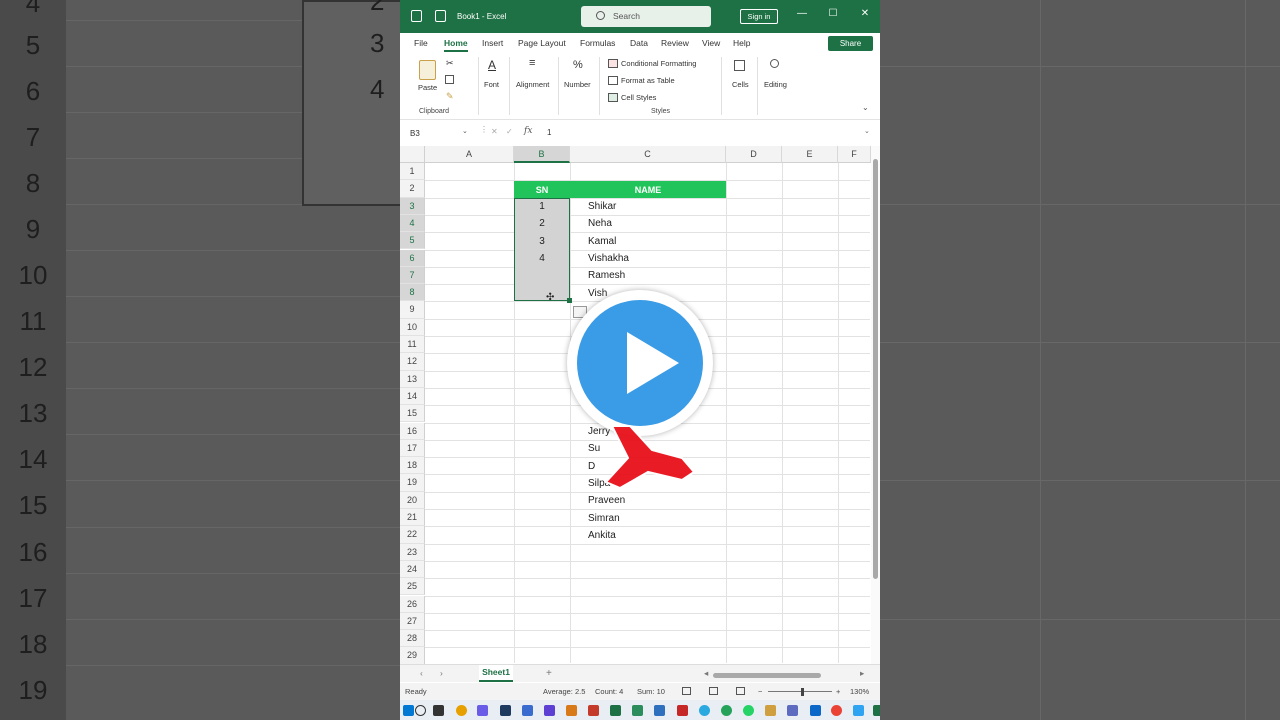 The width and height of the screenshot is (1280, 720). What do you see at coordinates (600, 223) in the screenshot?
I see `name-cell: Neha` at bounding box center [600, 223].